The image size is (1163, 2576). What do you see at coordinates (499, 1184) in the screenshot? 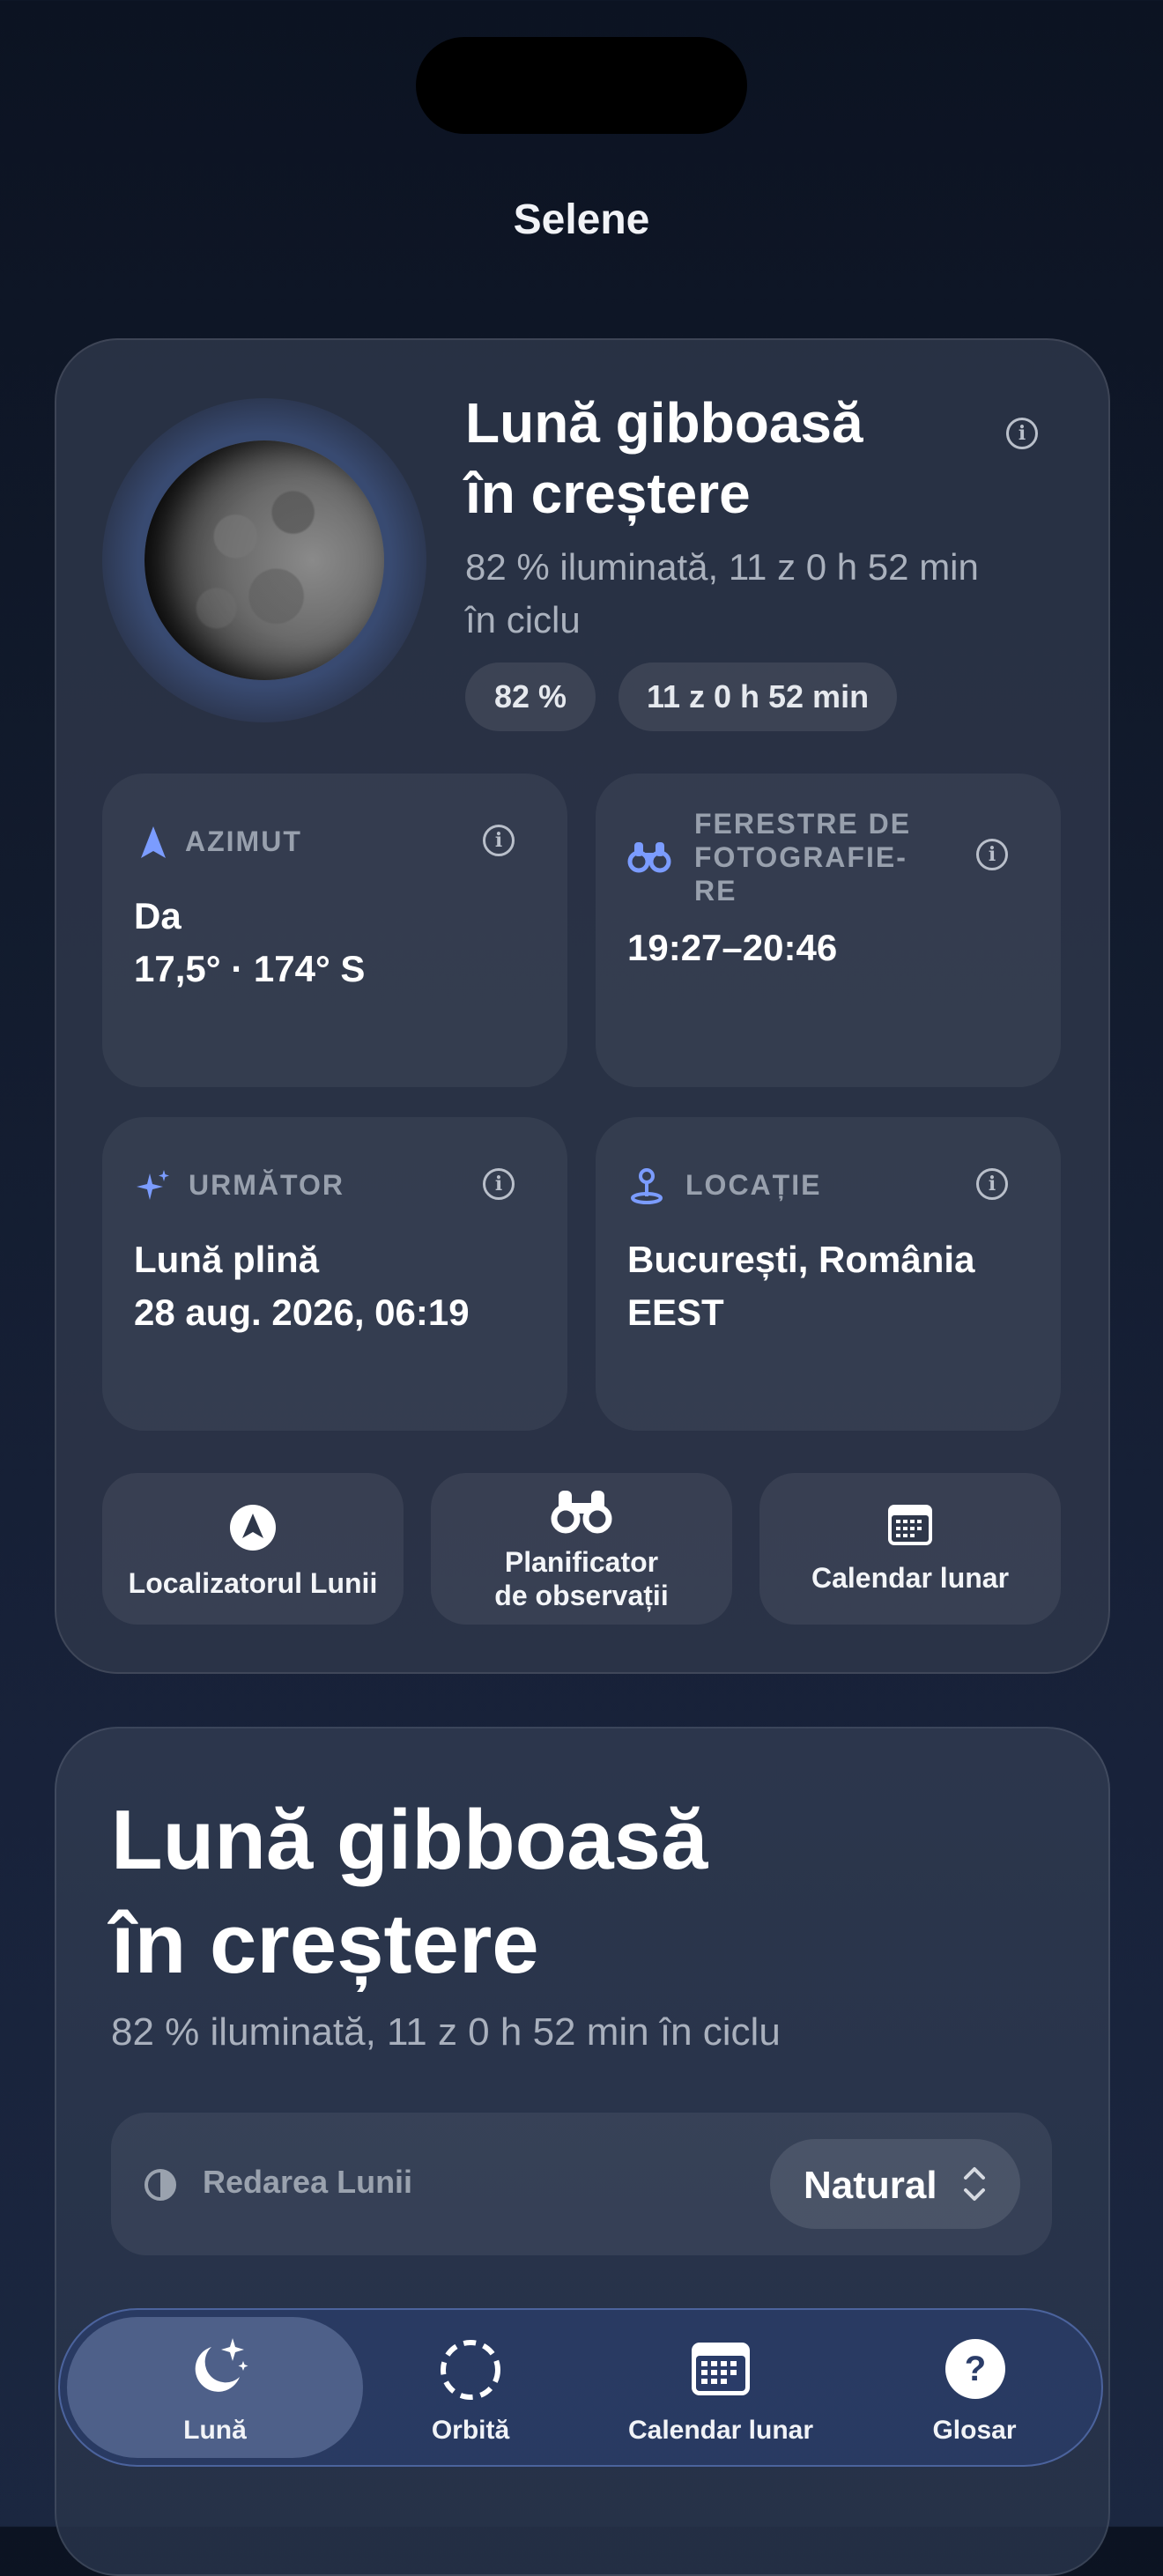
I see `next-phase-info-icon: i` at bounding box center [499, 1184].